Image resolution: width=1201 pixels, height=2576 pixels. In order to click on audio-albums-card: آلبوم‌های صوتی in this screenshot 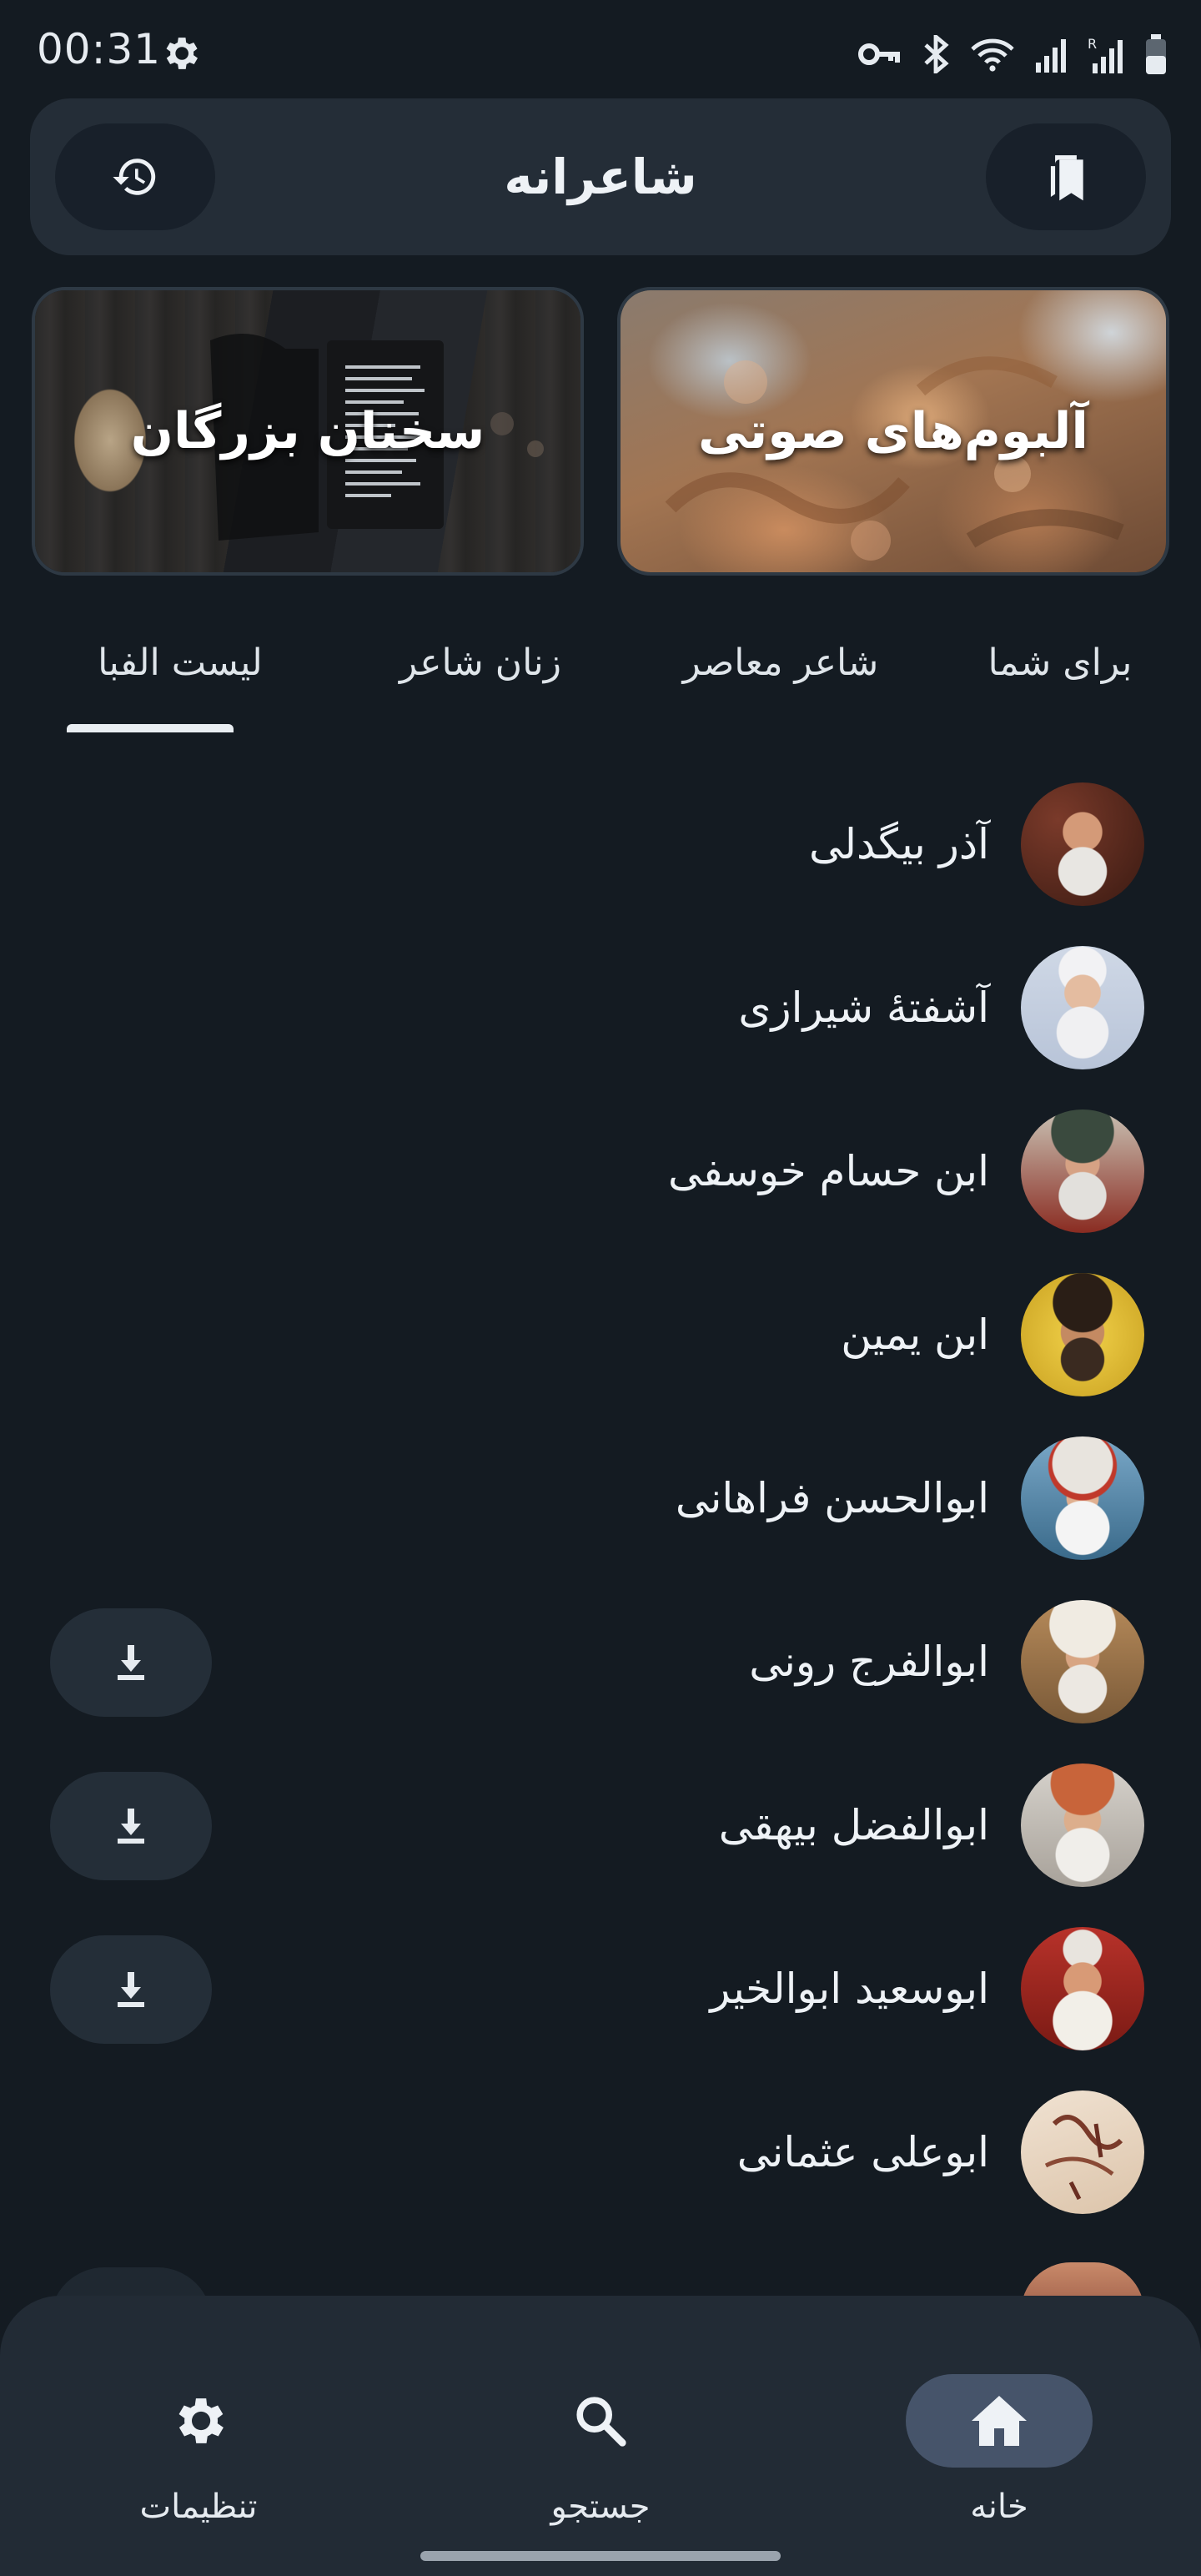, I will do `click(893, 431)`.